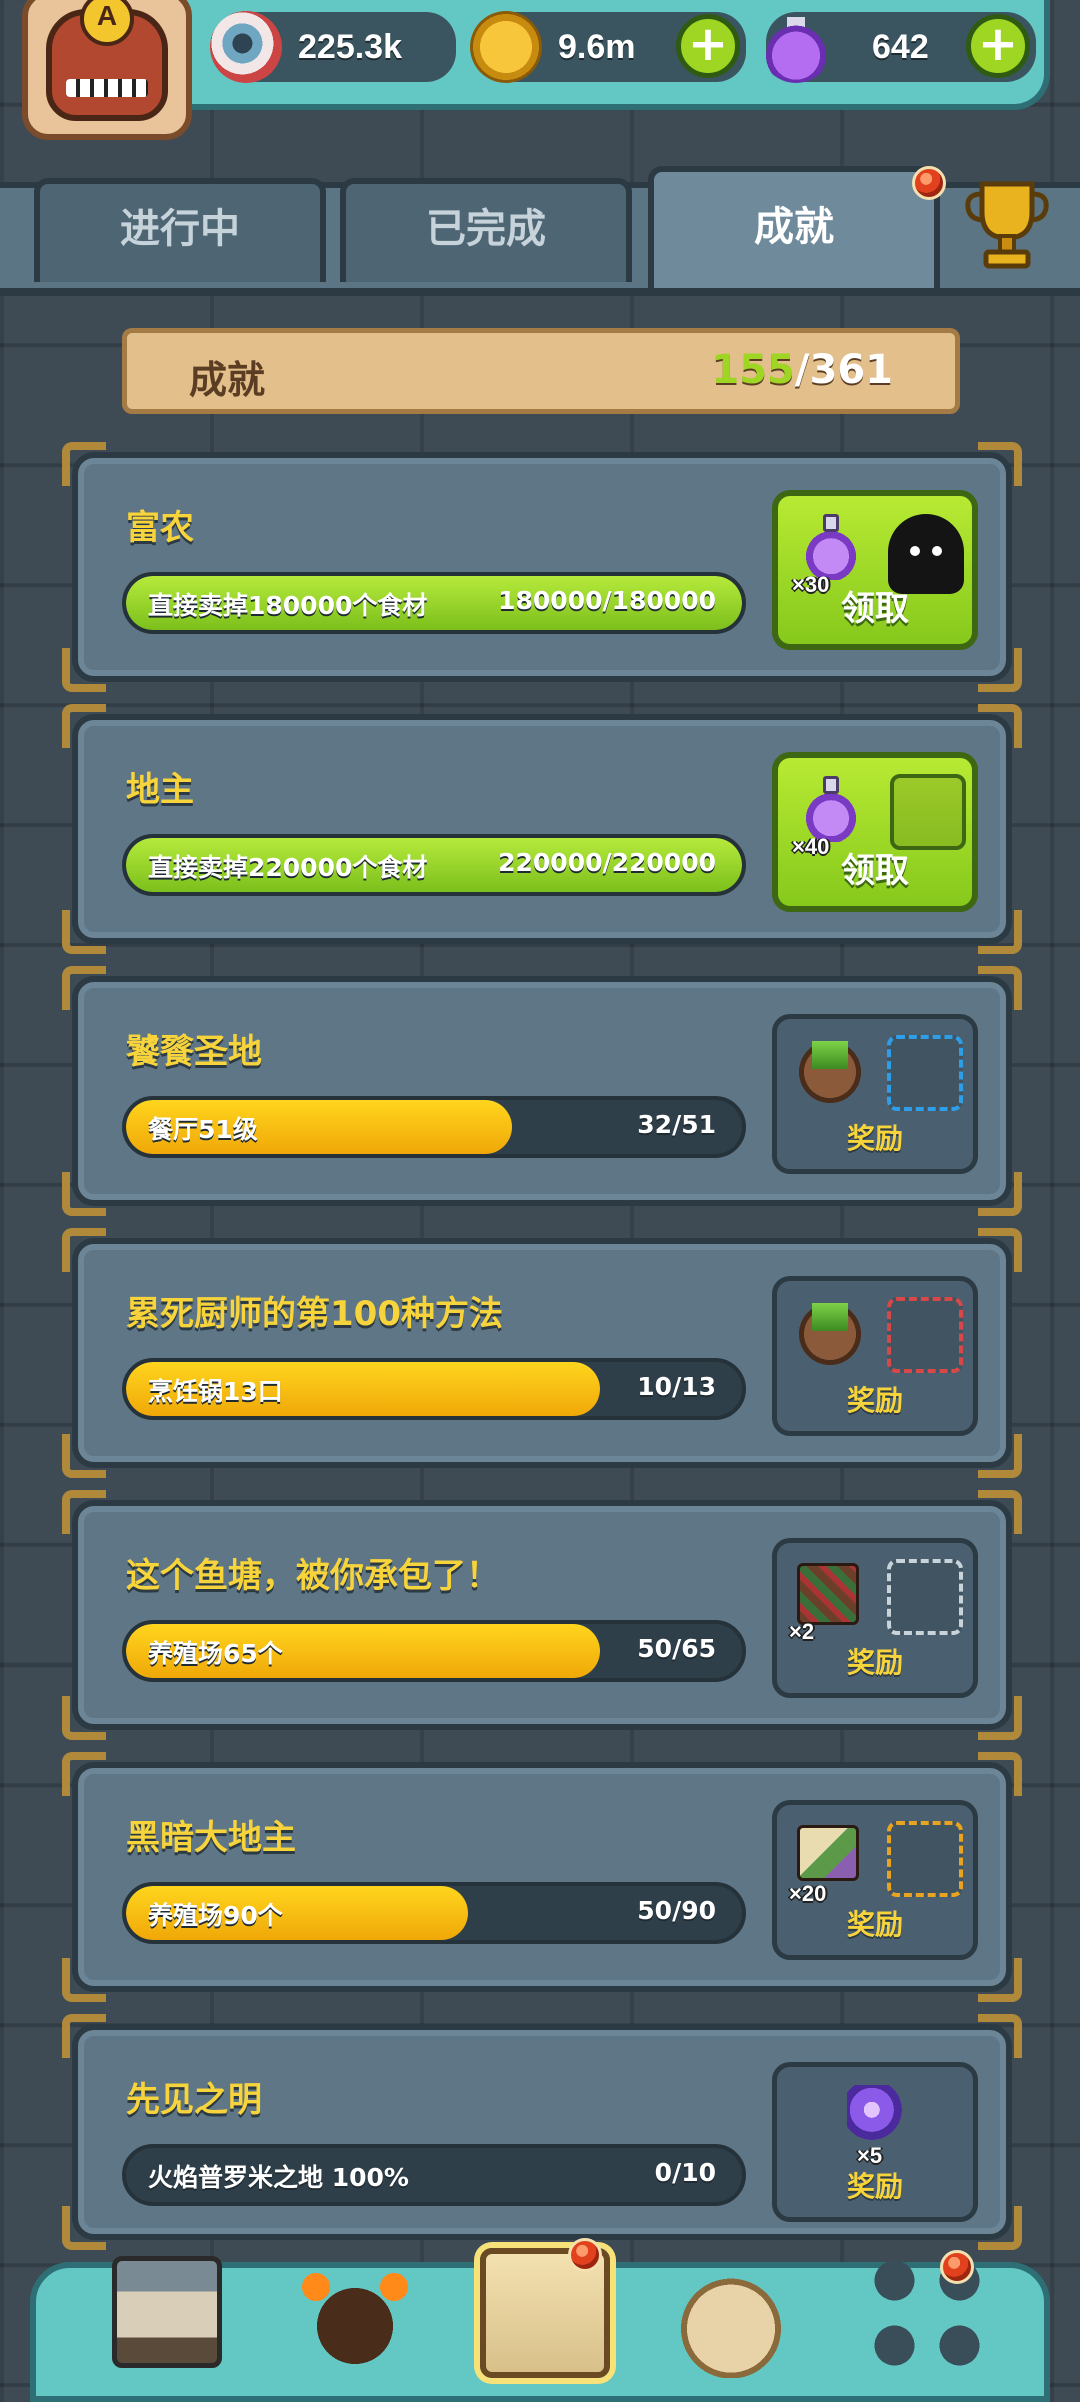 The image size is (1080, 2402). What do you see at coordinates (434, 2175) in the screenshot?
I see `progress-bar: 火焰普罗米之地 100% 0/10` at bounding box center [434, 2175].